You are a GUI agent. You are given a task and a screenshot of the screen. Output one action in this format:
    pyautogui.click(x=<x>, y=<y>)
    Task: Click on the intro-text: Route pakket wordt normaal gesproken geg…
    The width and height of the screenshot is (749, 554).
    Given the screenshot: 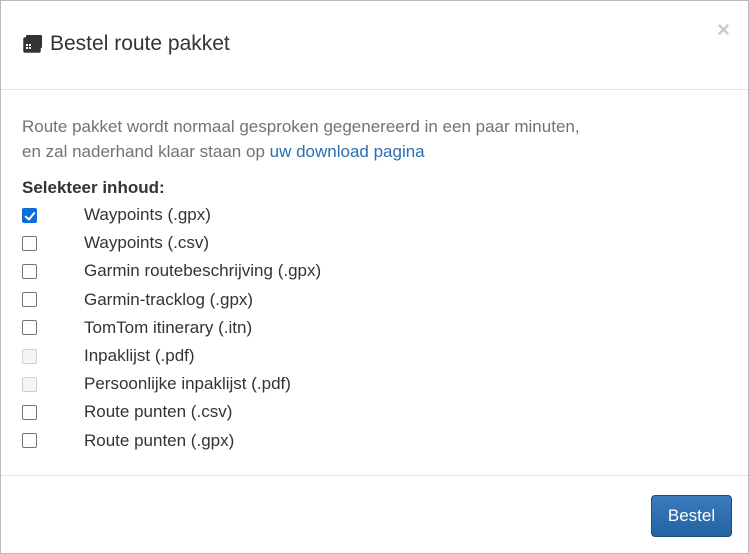 What is the action you would take?
    pyautogui.click(x=372, y=139)
    